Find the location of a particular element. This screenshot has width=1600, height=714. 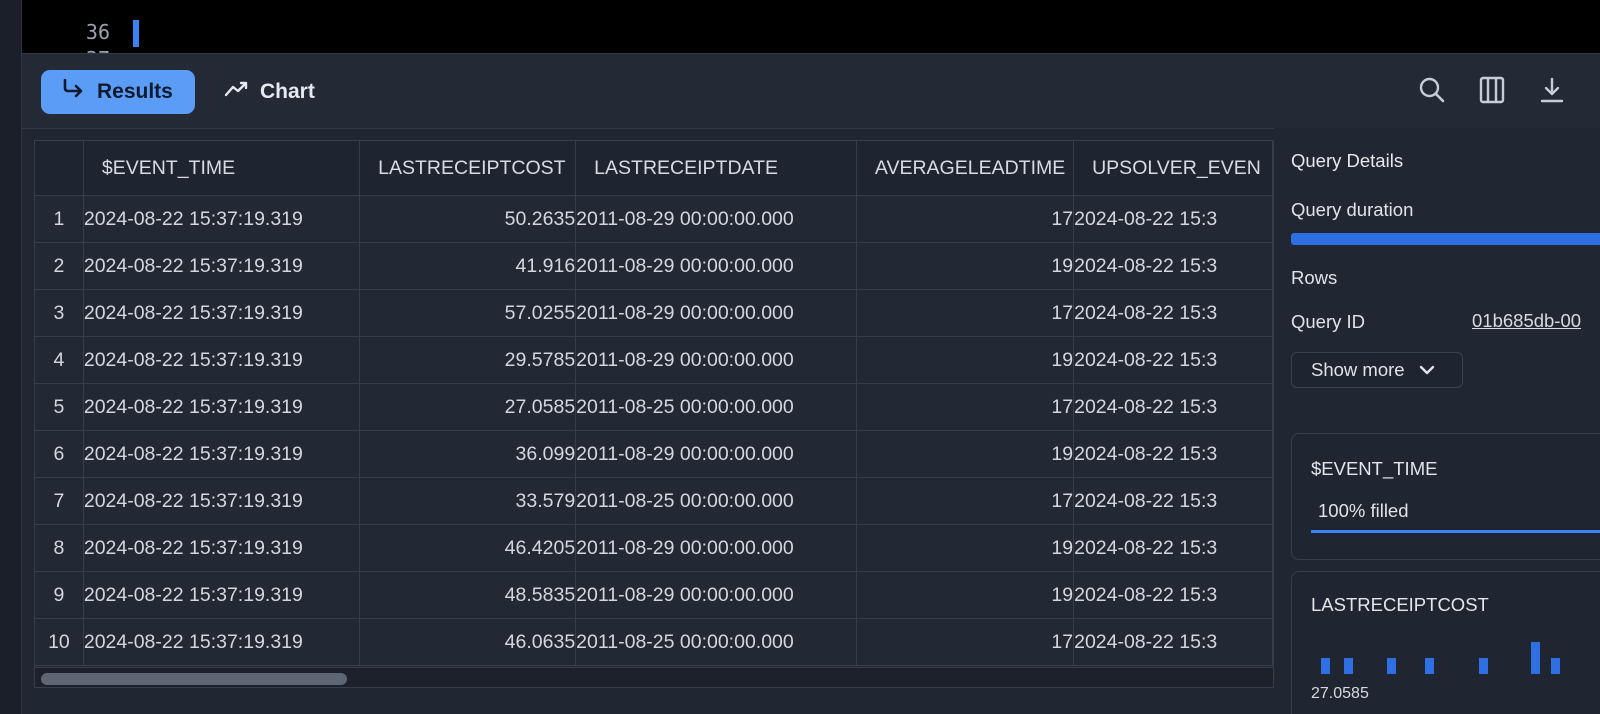

row-number: 4 is located at coordinates (59, 360).